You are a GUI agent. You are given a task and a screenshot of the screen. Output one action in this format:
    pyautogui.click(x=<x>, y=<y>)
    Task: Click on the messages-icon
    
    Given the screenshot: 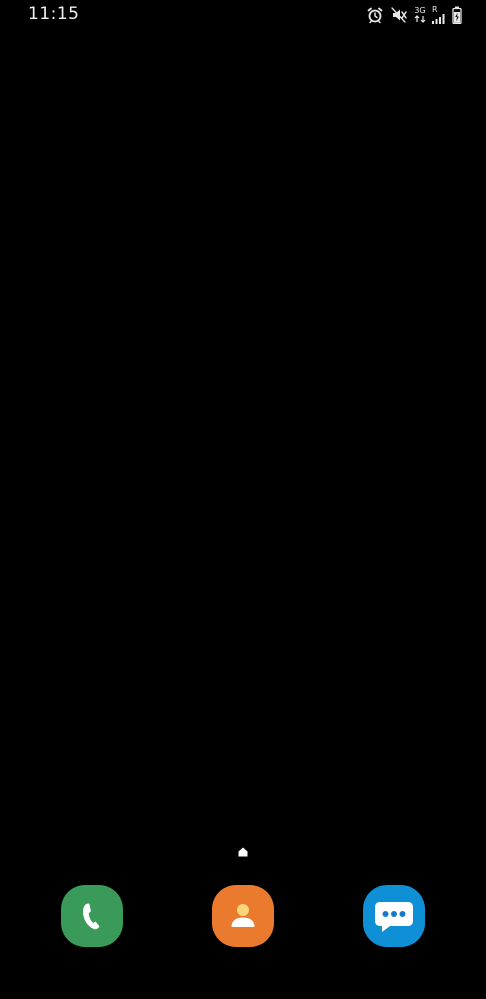 What is the action you would take?
    pyautogui.click(x=394, y=917)
    